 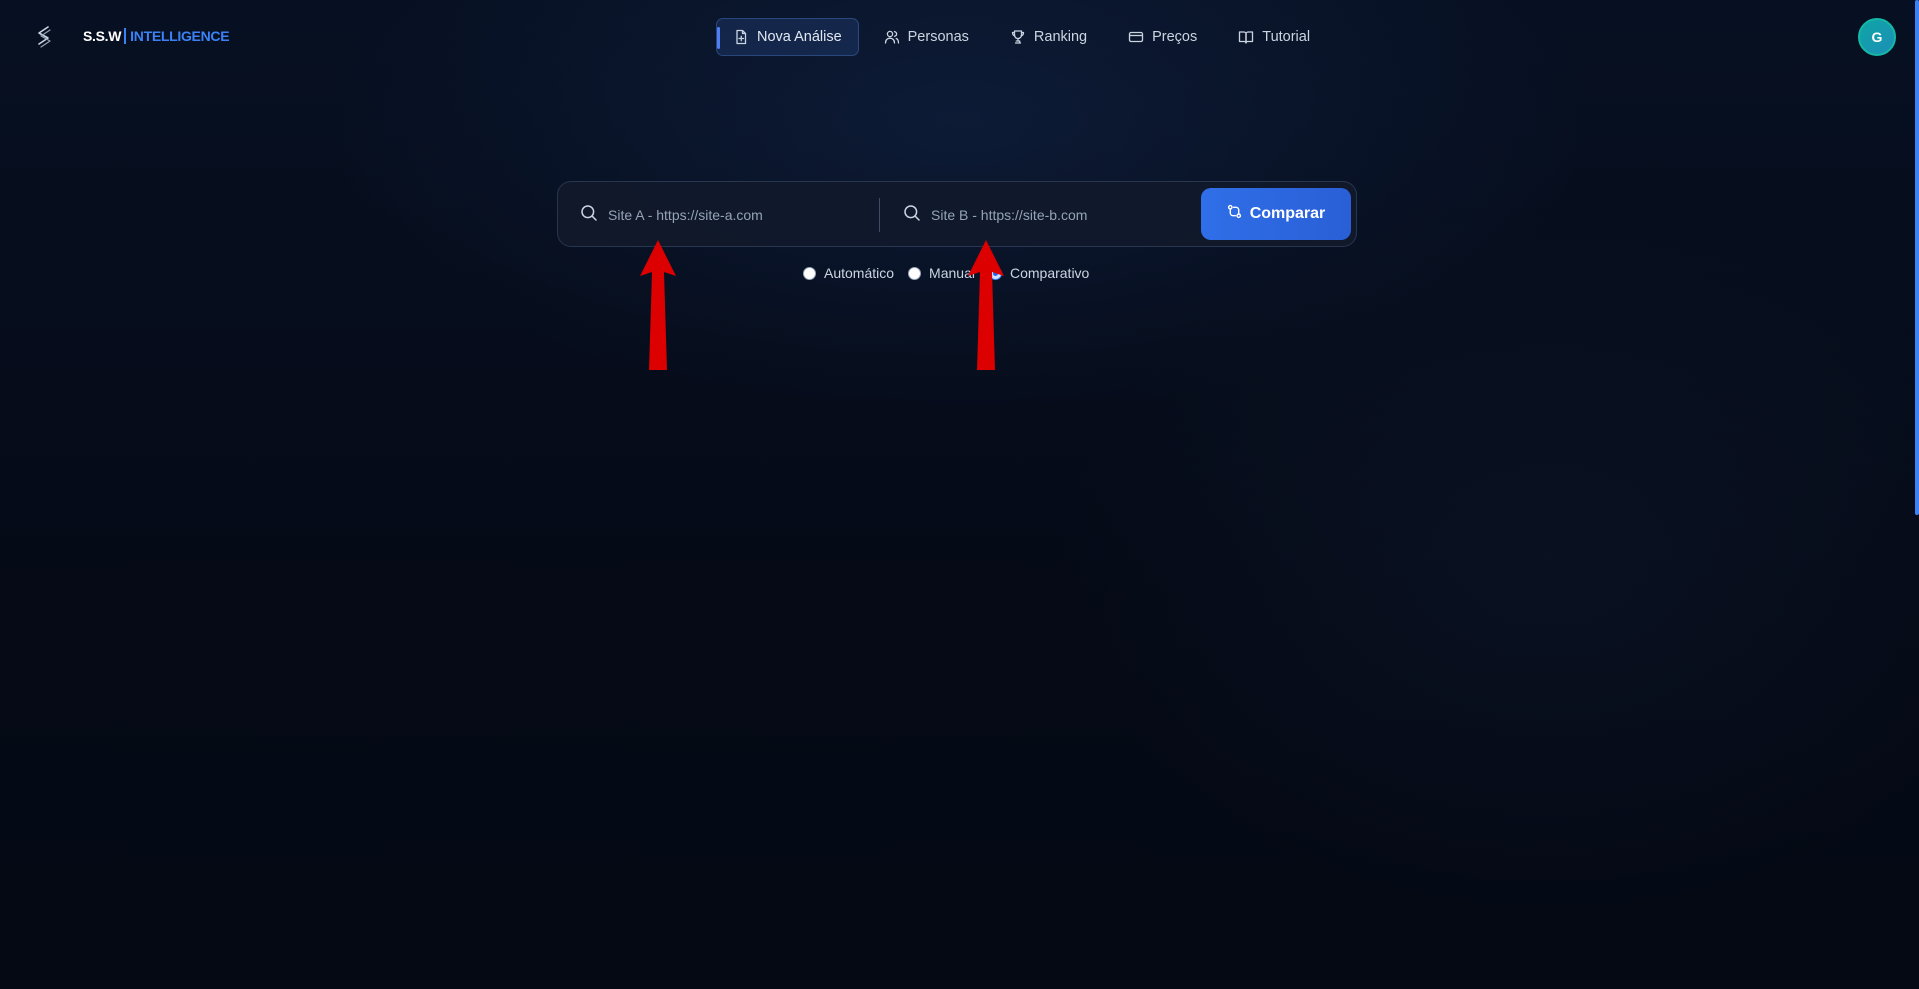 I want to click on analysis-mode-group: Automático Manual Comparativo, so click(x=953, y=273).